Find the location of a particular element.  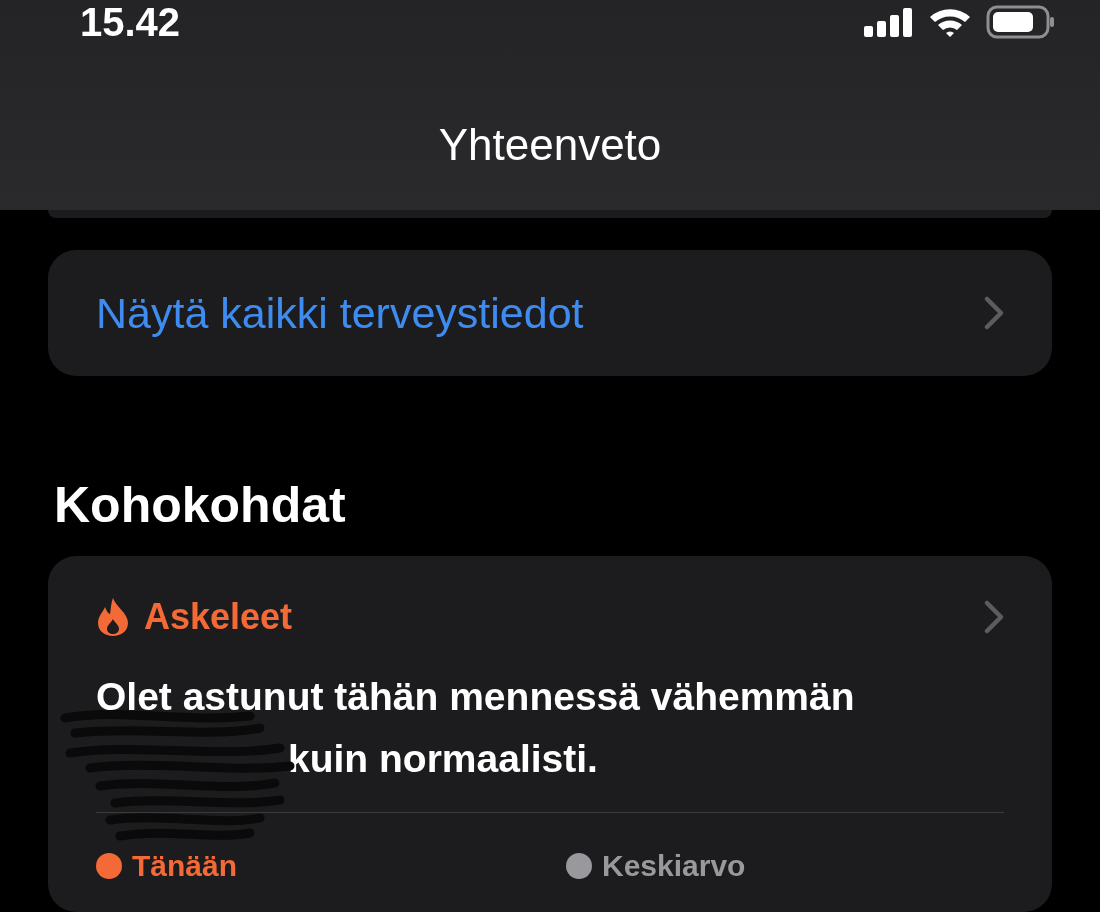

legend-label: Keskiarvo is located at coordinates (674, 866).